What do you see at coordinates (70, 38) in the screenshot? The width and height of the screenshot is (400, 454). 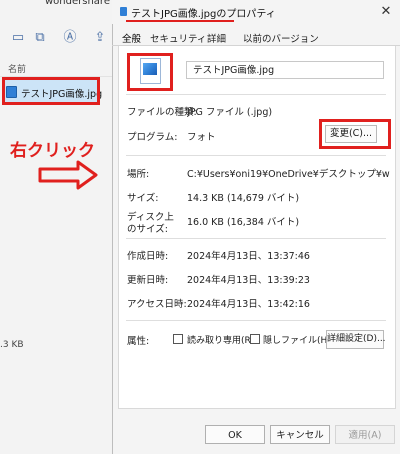 I see `text-icon: Ⓐ` at bounding box center [70, 38].